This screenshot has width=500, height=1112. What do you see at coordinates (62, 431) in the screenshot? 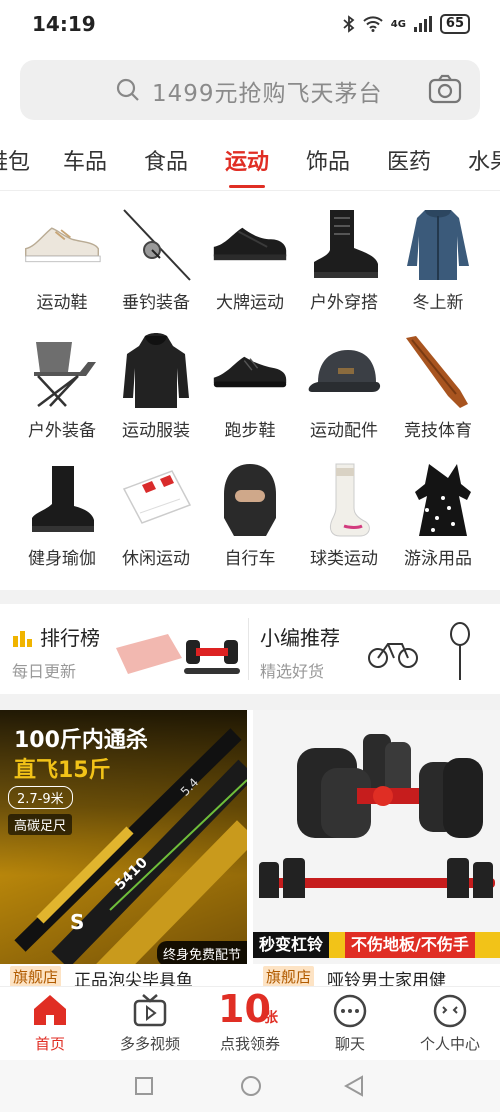
I see `category-label: 户外装备` at bounding box center [62, 431].